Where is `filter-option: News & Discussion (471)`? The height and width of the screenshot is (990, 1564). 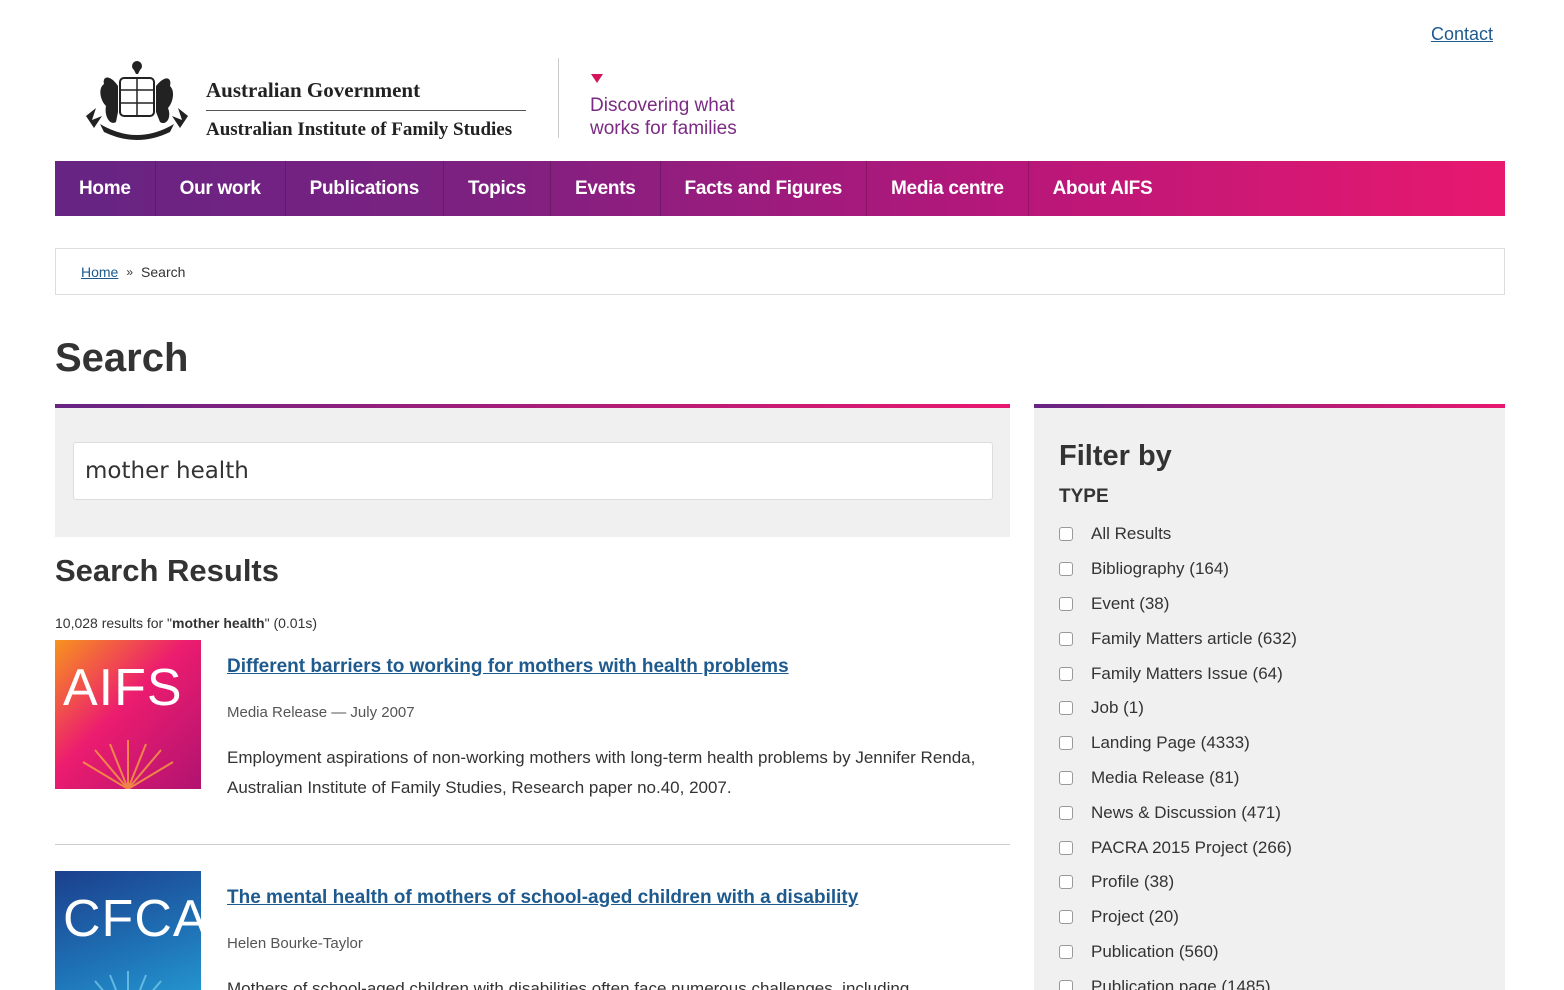 filter-option: News & Discussion (471) is located at coordinates (1178, 812).